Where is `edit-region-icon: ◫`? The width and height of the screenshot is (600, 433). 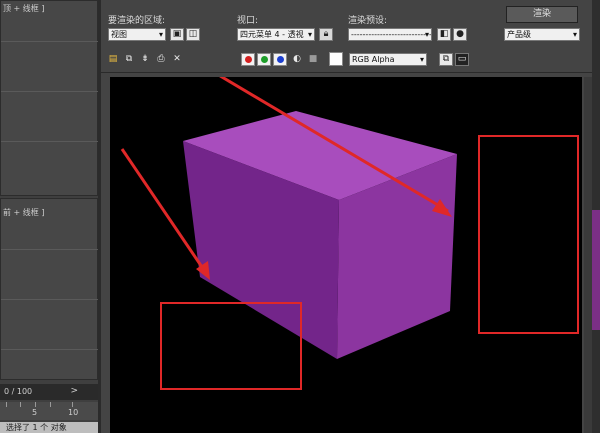
edit-region-icon: ◫ is located at coordinates (193, 34).